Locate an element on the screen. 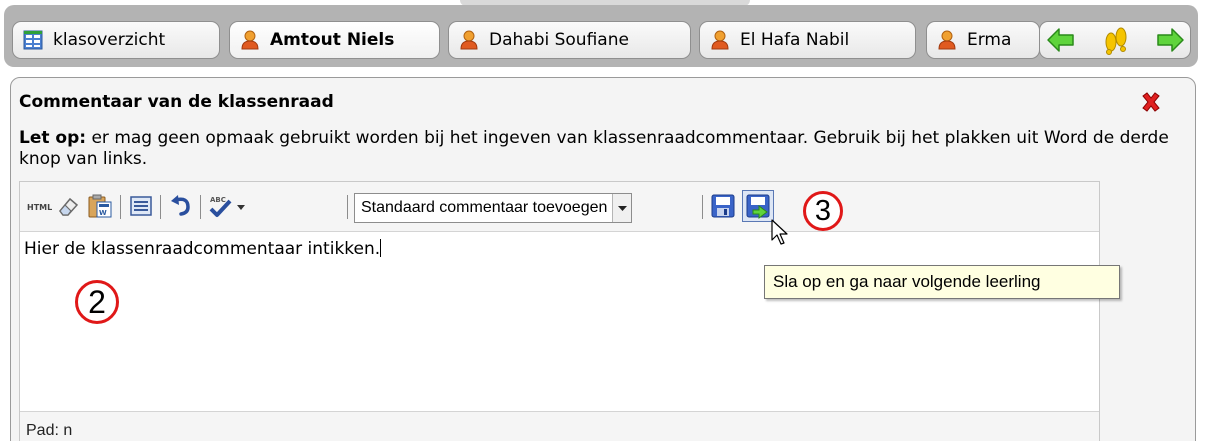  arrow-right-icon is located at coordinates (1170, 40).